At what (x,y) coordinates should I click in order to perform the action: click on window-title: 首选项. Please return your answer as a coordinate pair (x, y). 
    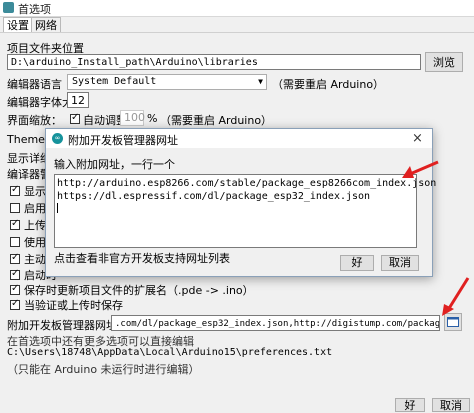
    Looking at the image, I should click on (34, 9).